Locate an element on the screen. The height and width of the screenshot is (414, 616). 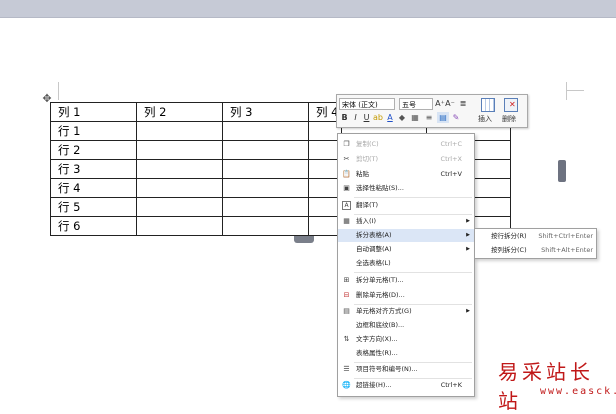
table-cell: 行 3 is located at coordinates (93, 169).